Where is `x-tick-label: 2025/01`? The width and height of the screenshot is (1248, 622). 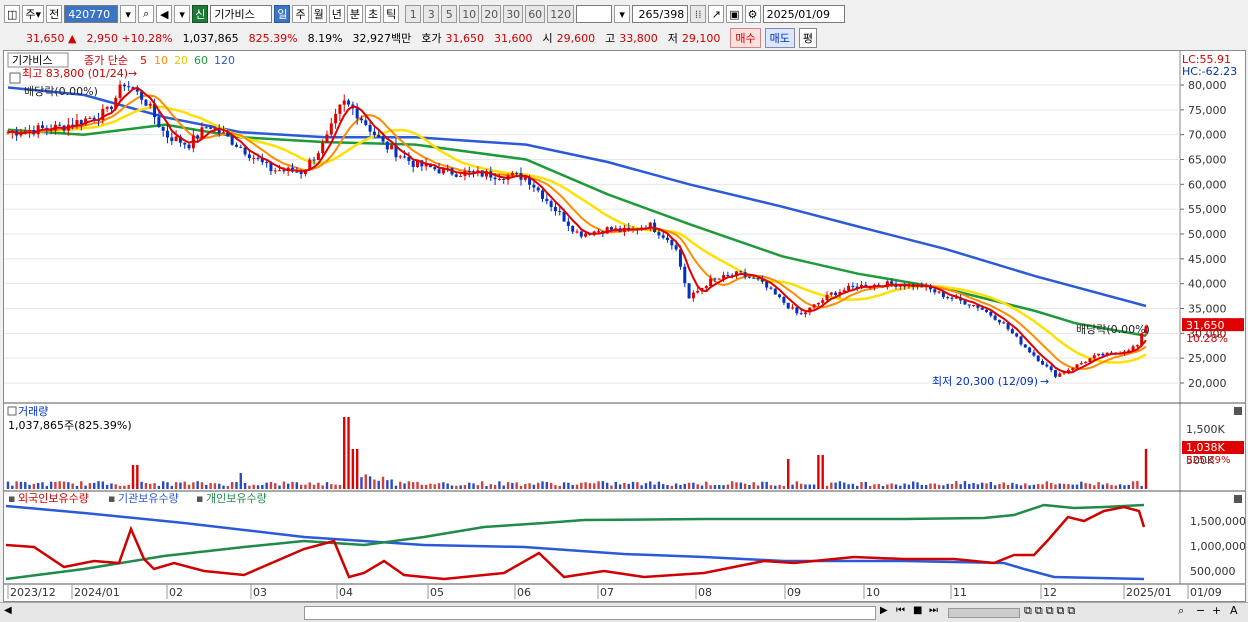 x-tick-label: 2025/01 is located at coordinates (1149, 592).